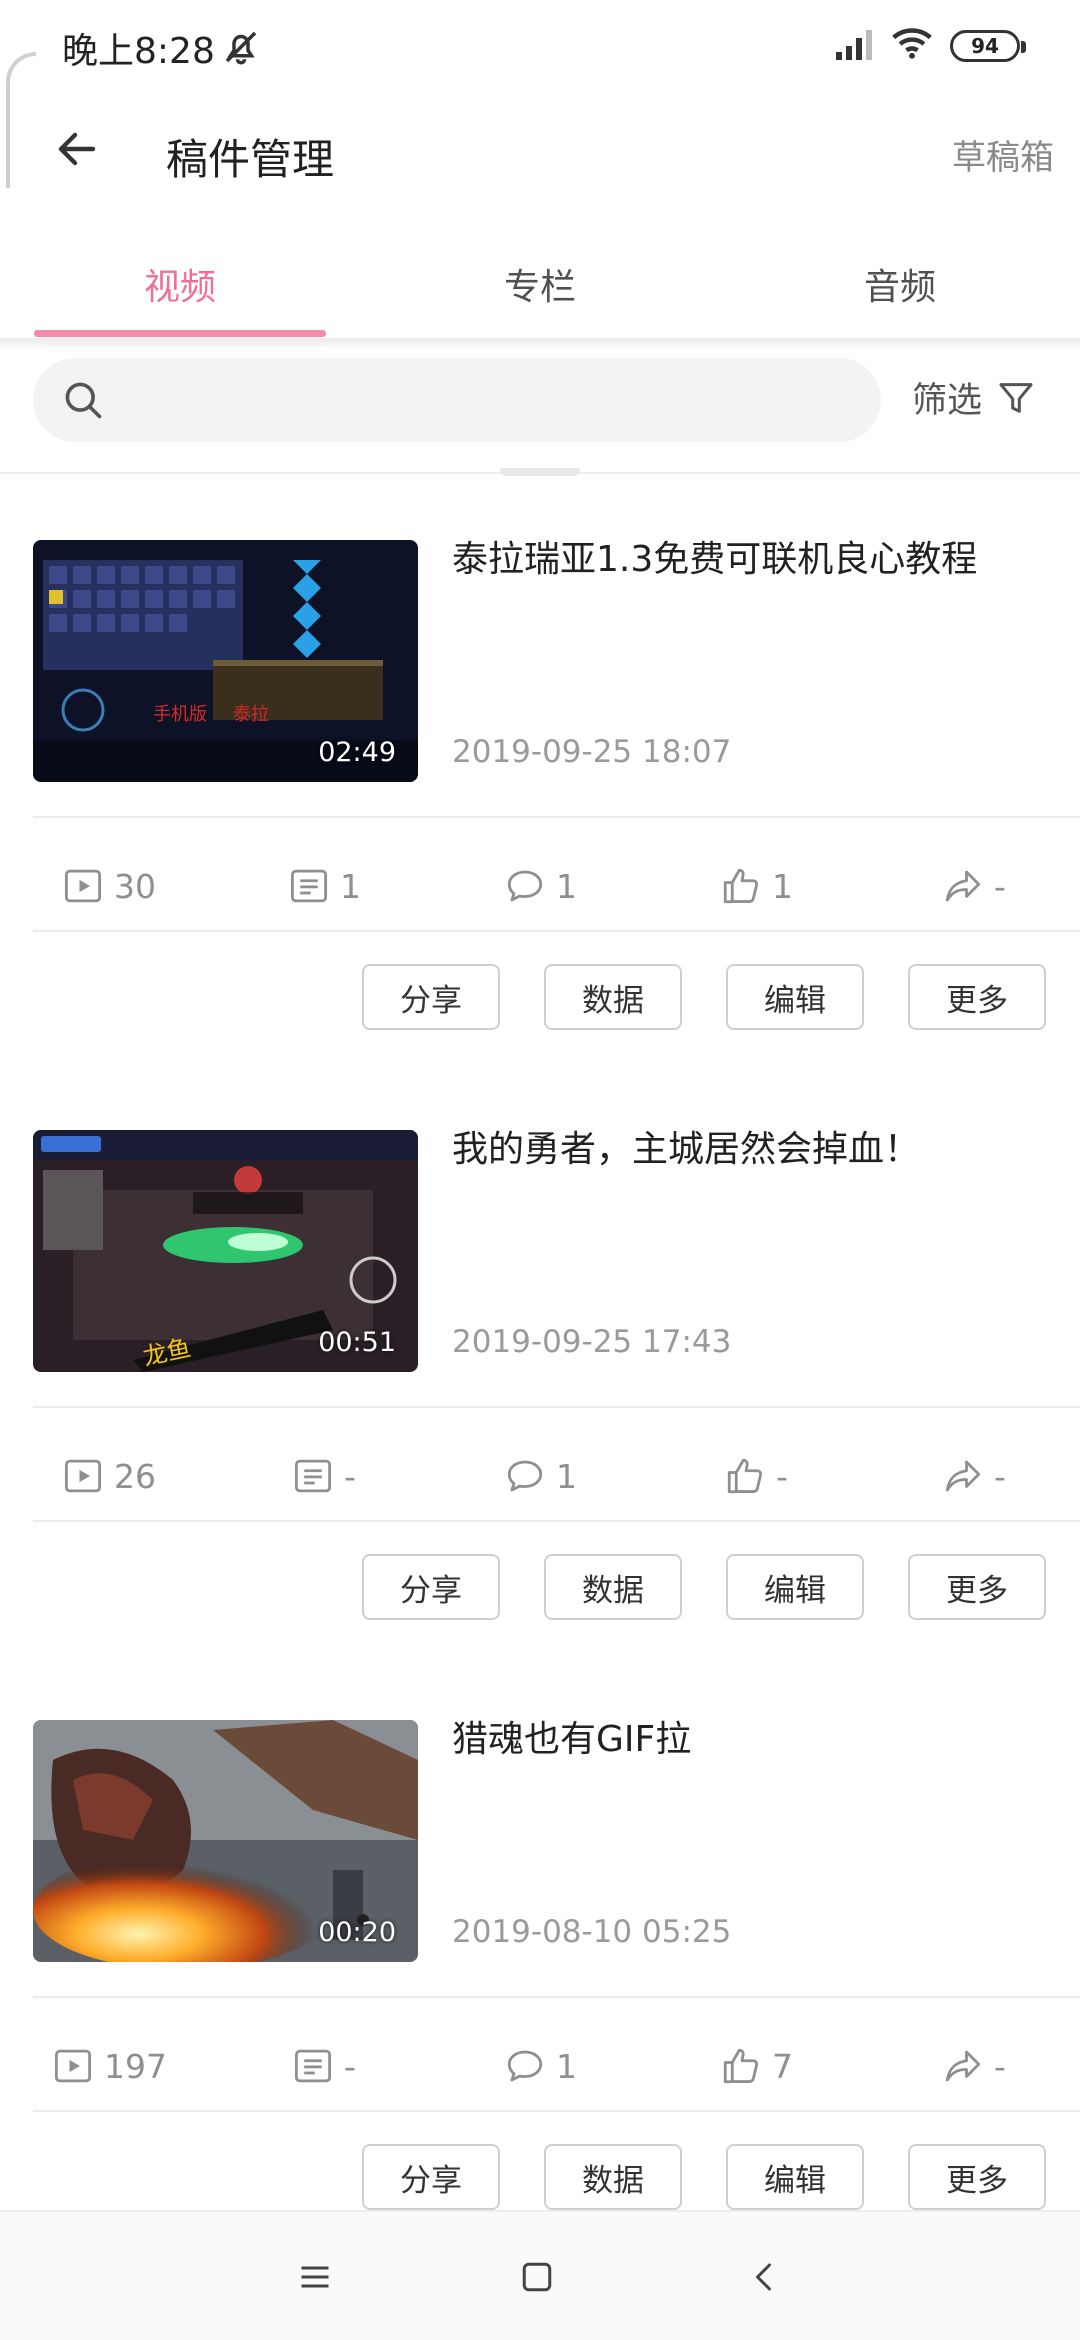  What do you see at coordinates (180, 333) in the screenshot?
I see `tab-indicator` at bounding box center [180, 333].